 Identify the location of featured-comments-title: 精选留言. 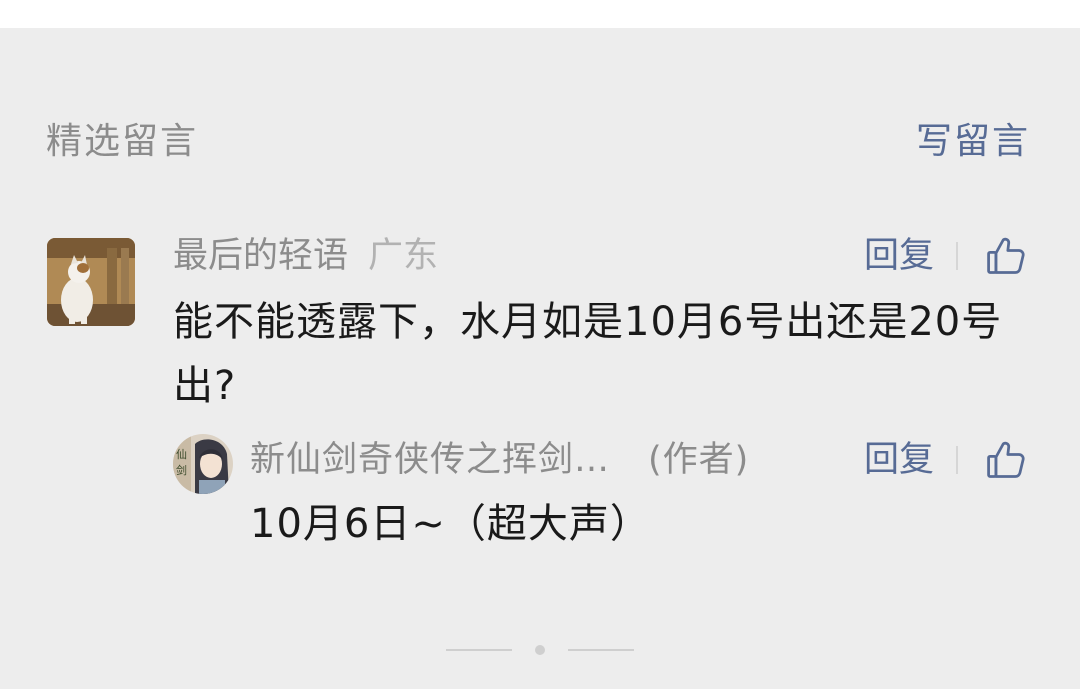
(122, 141).